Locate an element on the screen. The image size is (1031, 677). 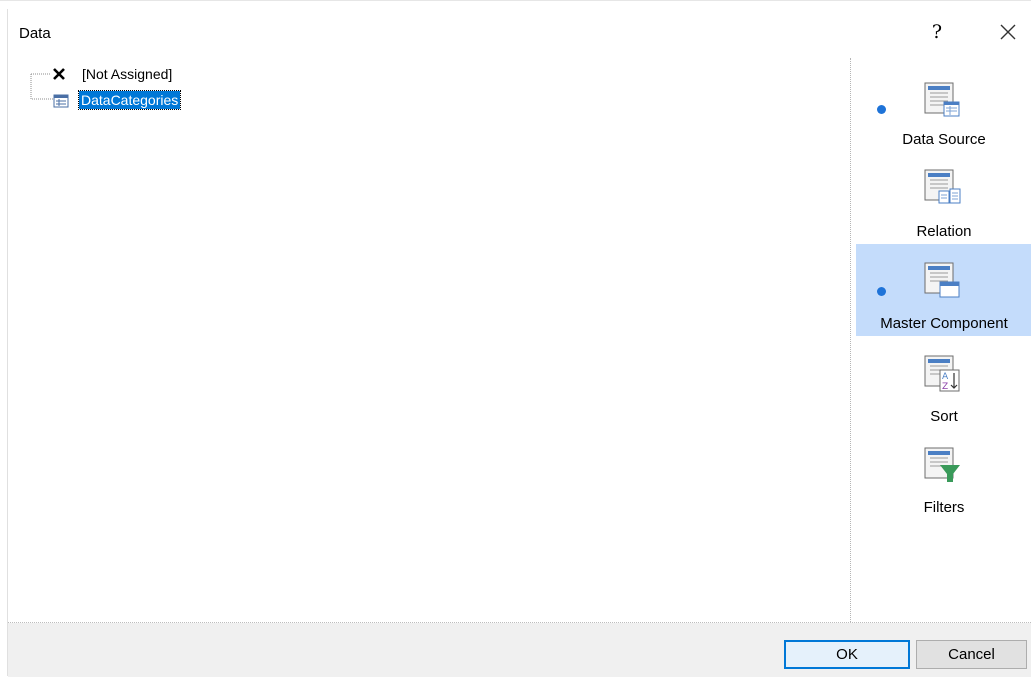
cancel-button: Cancel is located at coordinates (971, 654).